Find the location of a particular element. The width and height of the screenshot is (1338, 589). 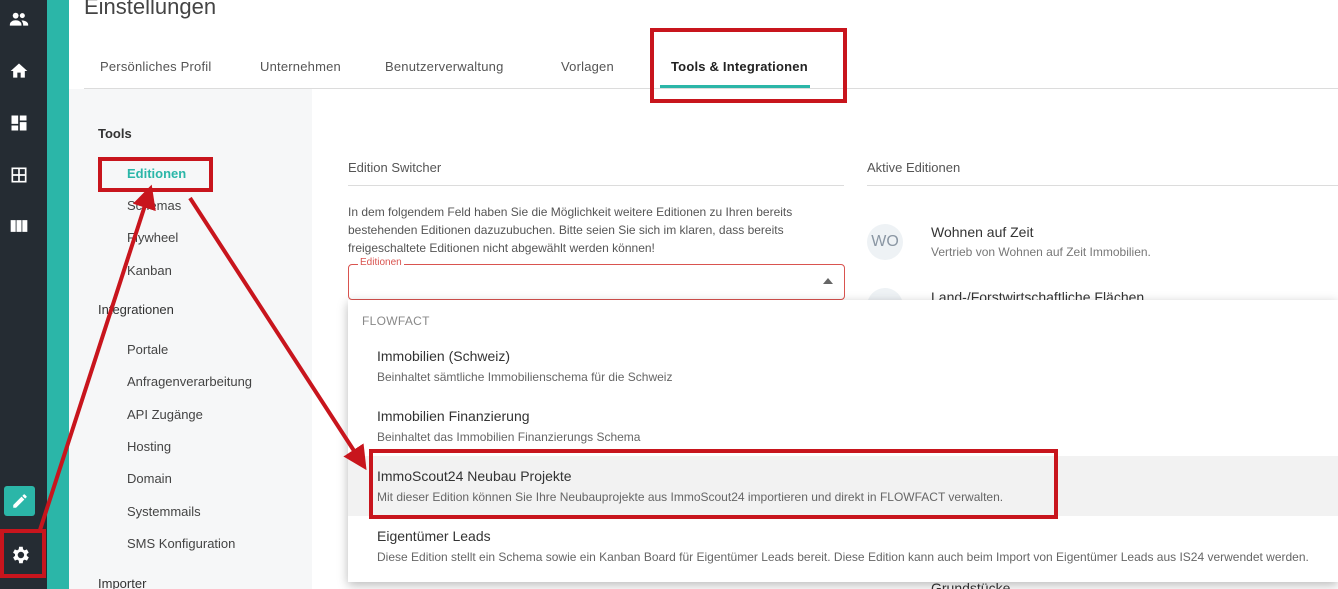

active-edition-subtitle: Vertrieb von Wohnen auf Zeit Immobilien. is located at coordinates (1041, 252).